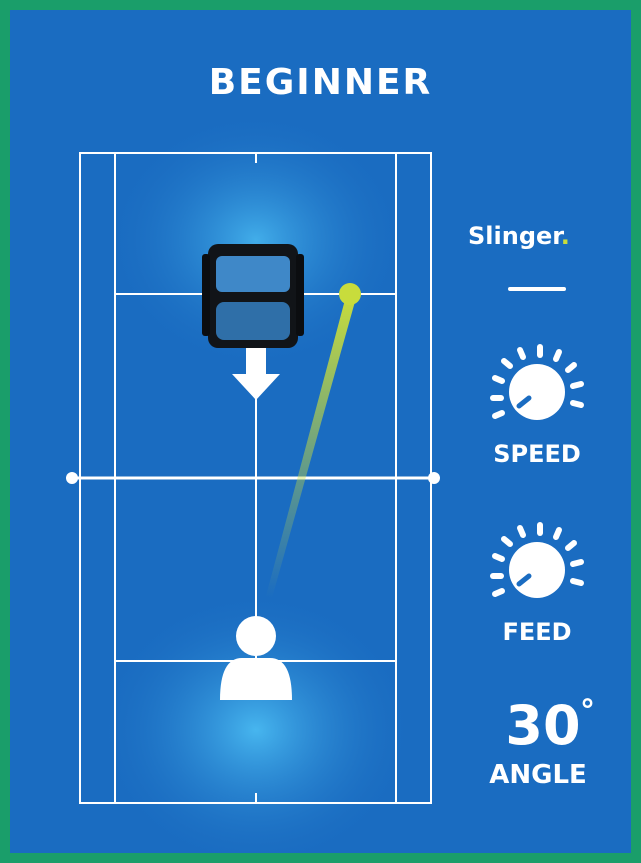 The height and width of the screenshot is (863, 641). What do you see at coordinates (537, 560) in the screenshot?
I see `feed-dial-icon` at bounding box center [537, 560].